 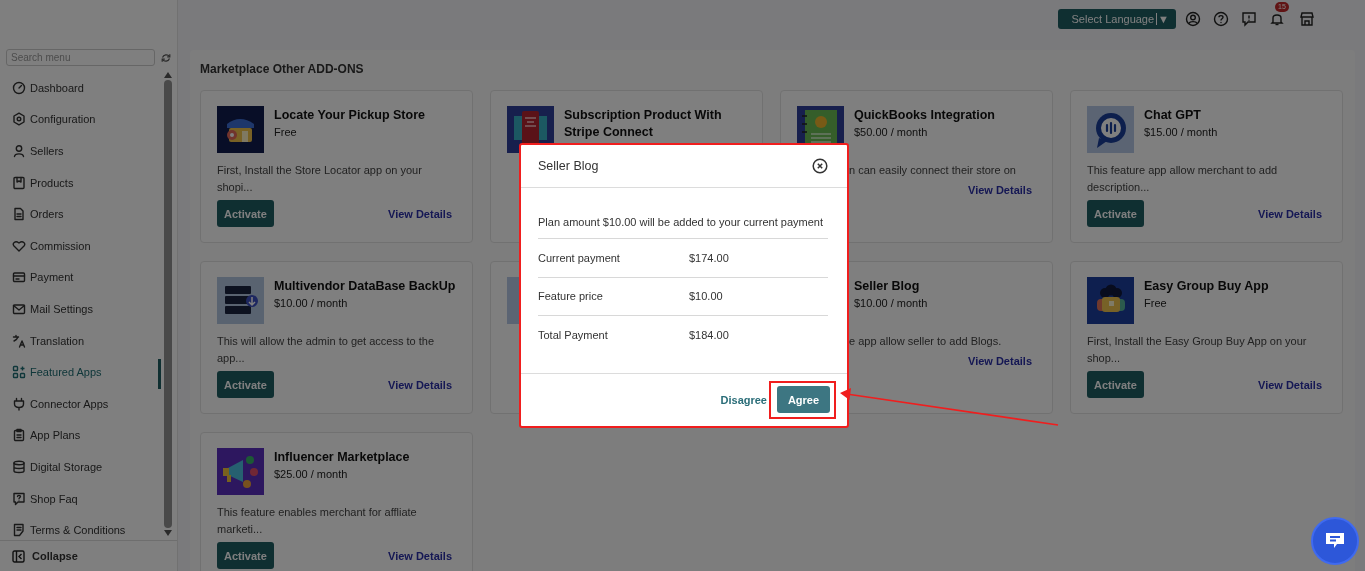 What do you see at coordinates (87, 467) in the screenshot?
I see `sidebar-item: Digital Storage` at bounding box center [87, 467].